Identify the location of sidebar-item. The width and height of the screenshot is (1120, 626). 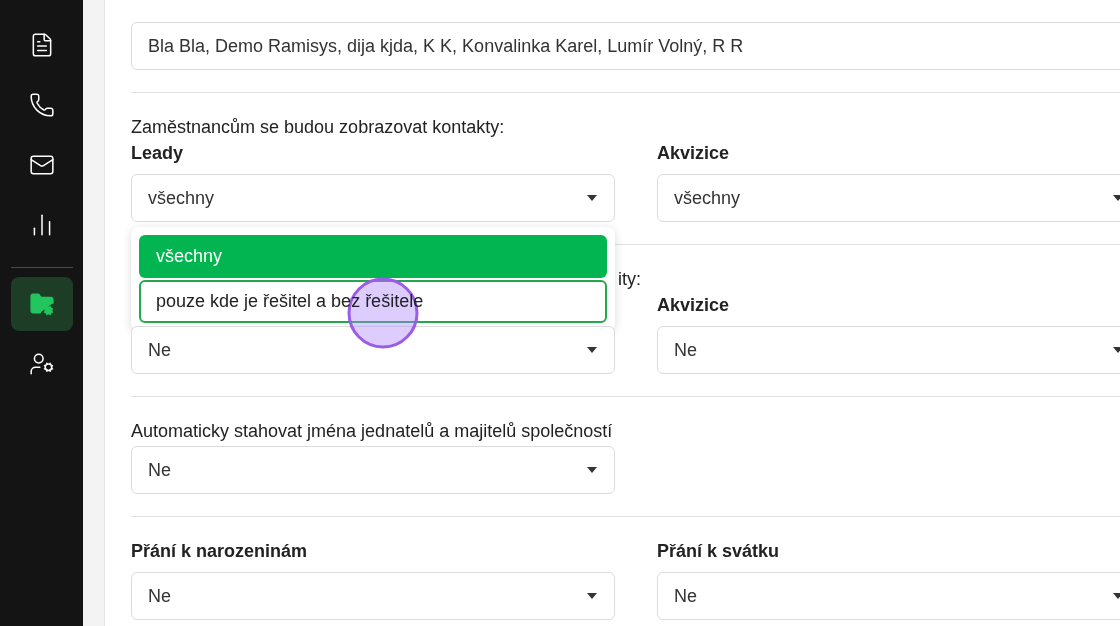
(41, 304).